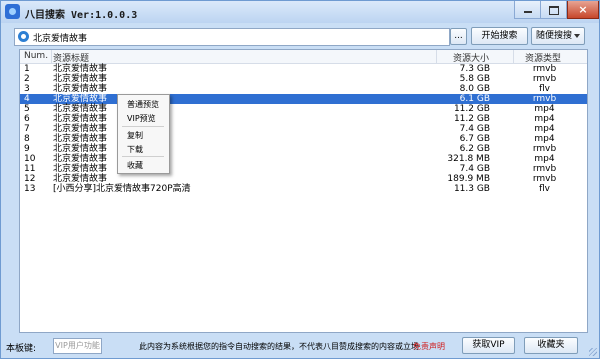 Image resolution: width=600 pixels, height=359 pixels. What do you see at coordinates (593, 352) in the screenshot?
I see `resize-grip-icon` at bounding box center [593, 352].